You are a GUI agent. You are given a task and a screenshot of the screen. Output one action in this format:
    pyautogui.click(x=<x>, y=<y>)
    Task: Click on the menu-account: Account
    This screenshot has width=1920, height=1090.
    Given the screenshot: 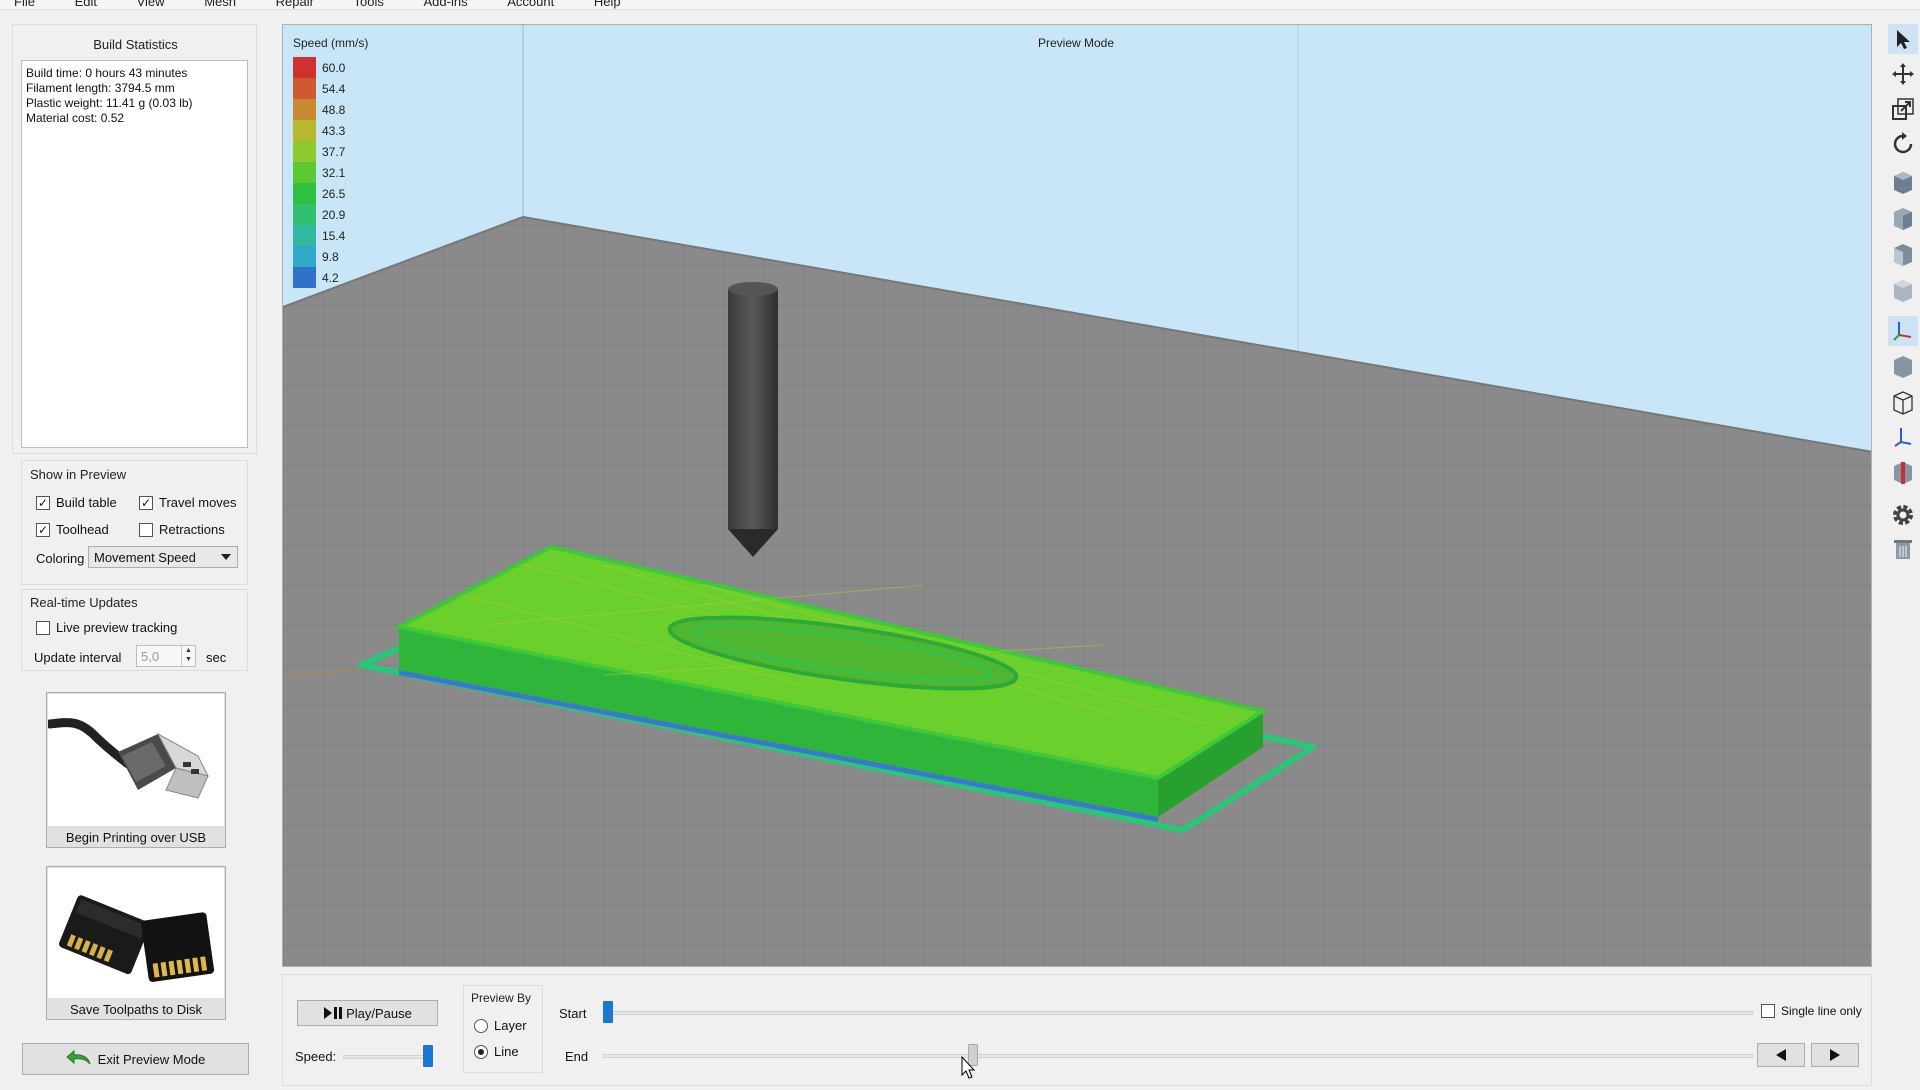 What is the action you would take?
    pyautogui.click(x=530, y=4)
    